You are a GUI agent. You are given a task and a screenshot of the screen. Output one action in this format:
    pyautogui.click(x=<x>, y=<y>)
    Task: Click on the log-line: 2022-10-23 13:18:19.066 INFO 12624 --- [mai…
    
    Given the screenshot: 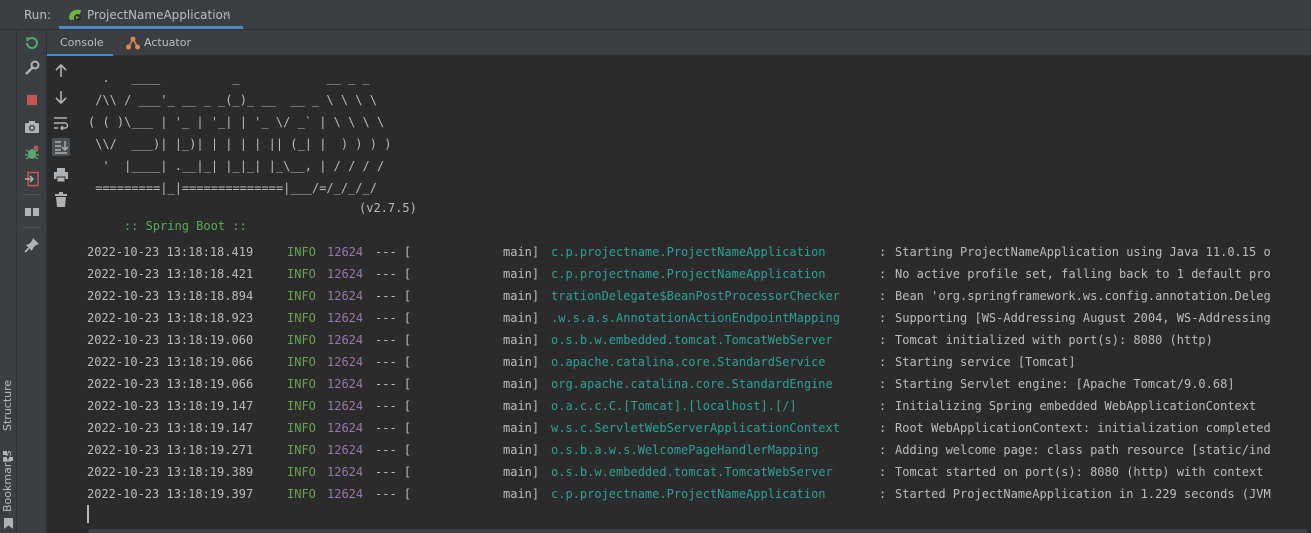 What is the action you would take?
    pyautogui.click(x=699, y=384)
    